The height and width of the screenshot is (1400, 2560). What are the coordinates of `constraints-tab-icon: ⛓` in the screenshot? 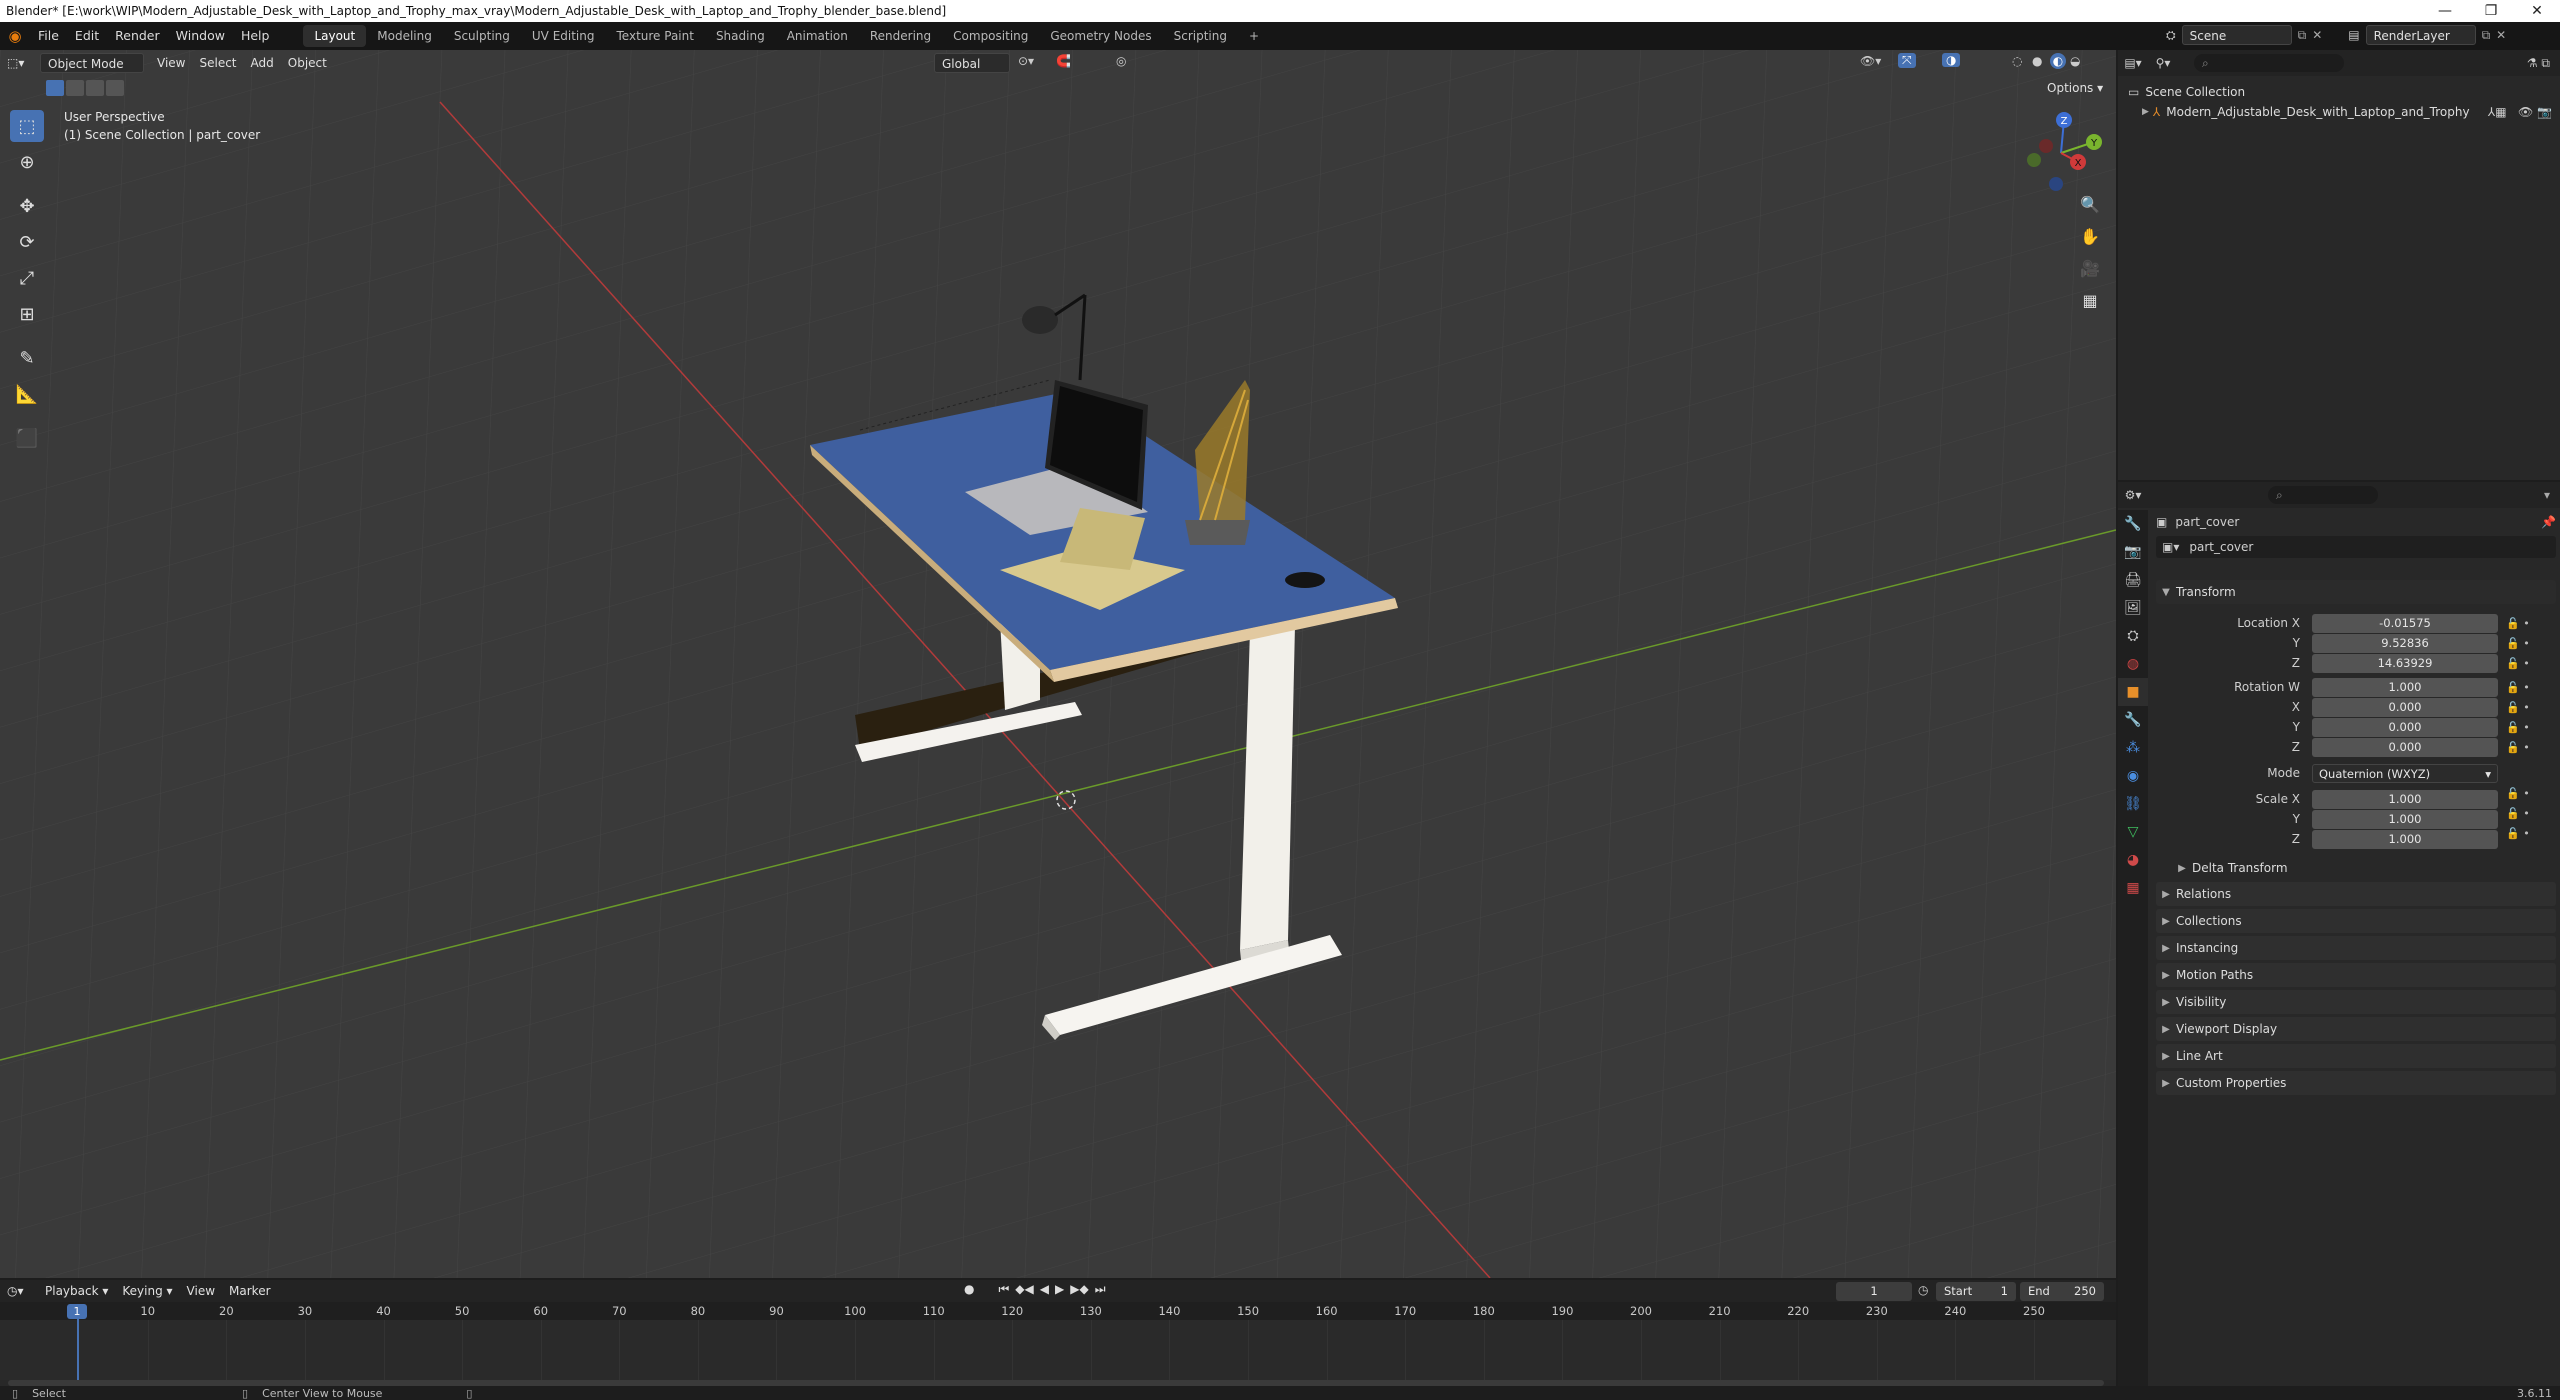 It's located at (2133, 804).